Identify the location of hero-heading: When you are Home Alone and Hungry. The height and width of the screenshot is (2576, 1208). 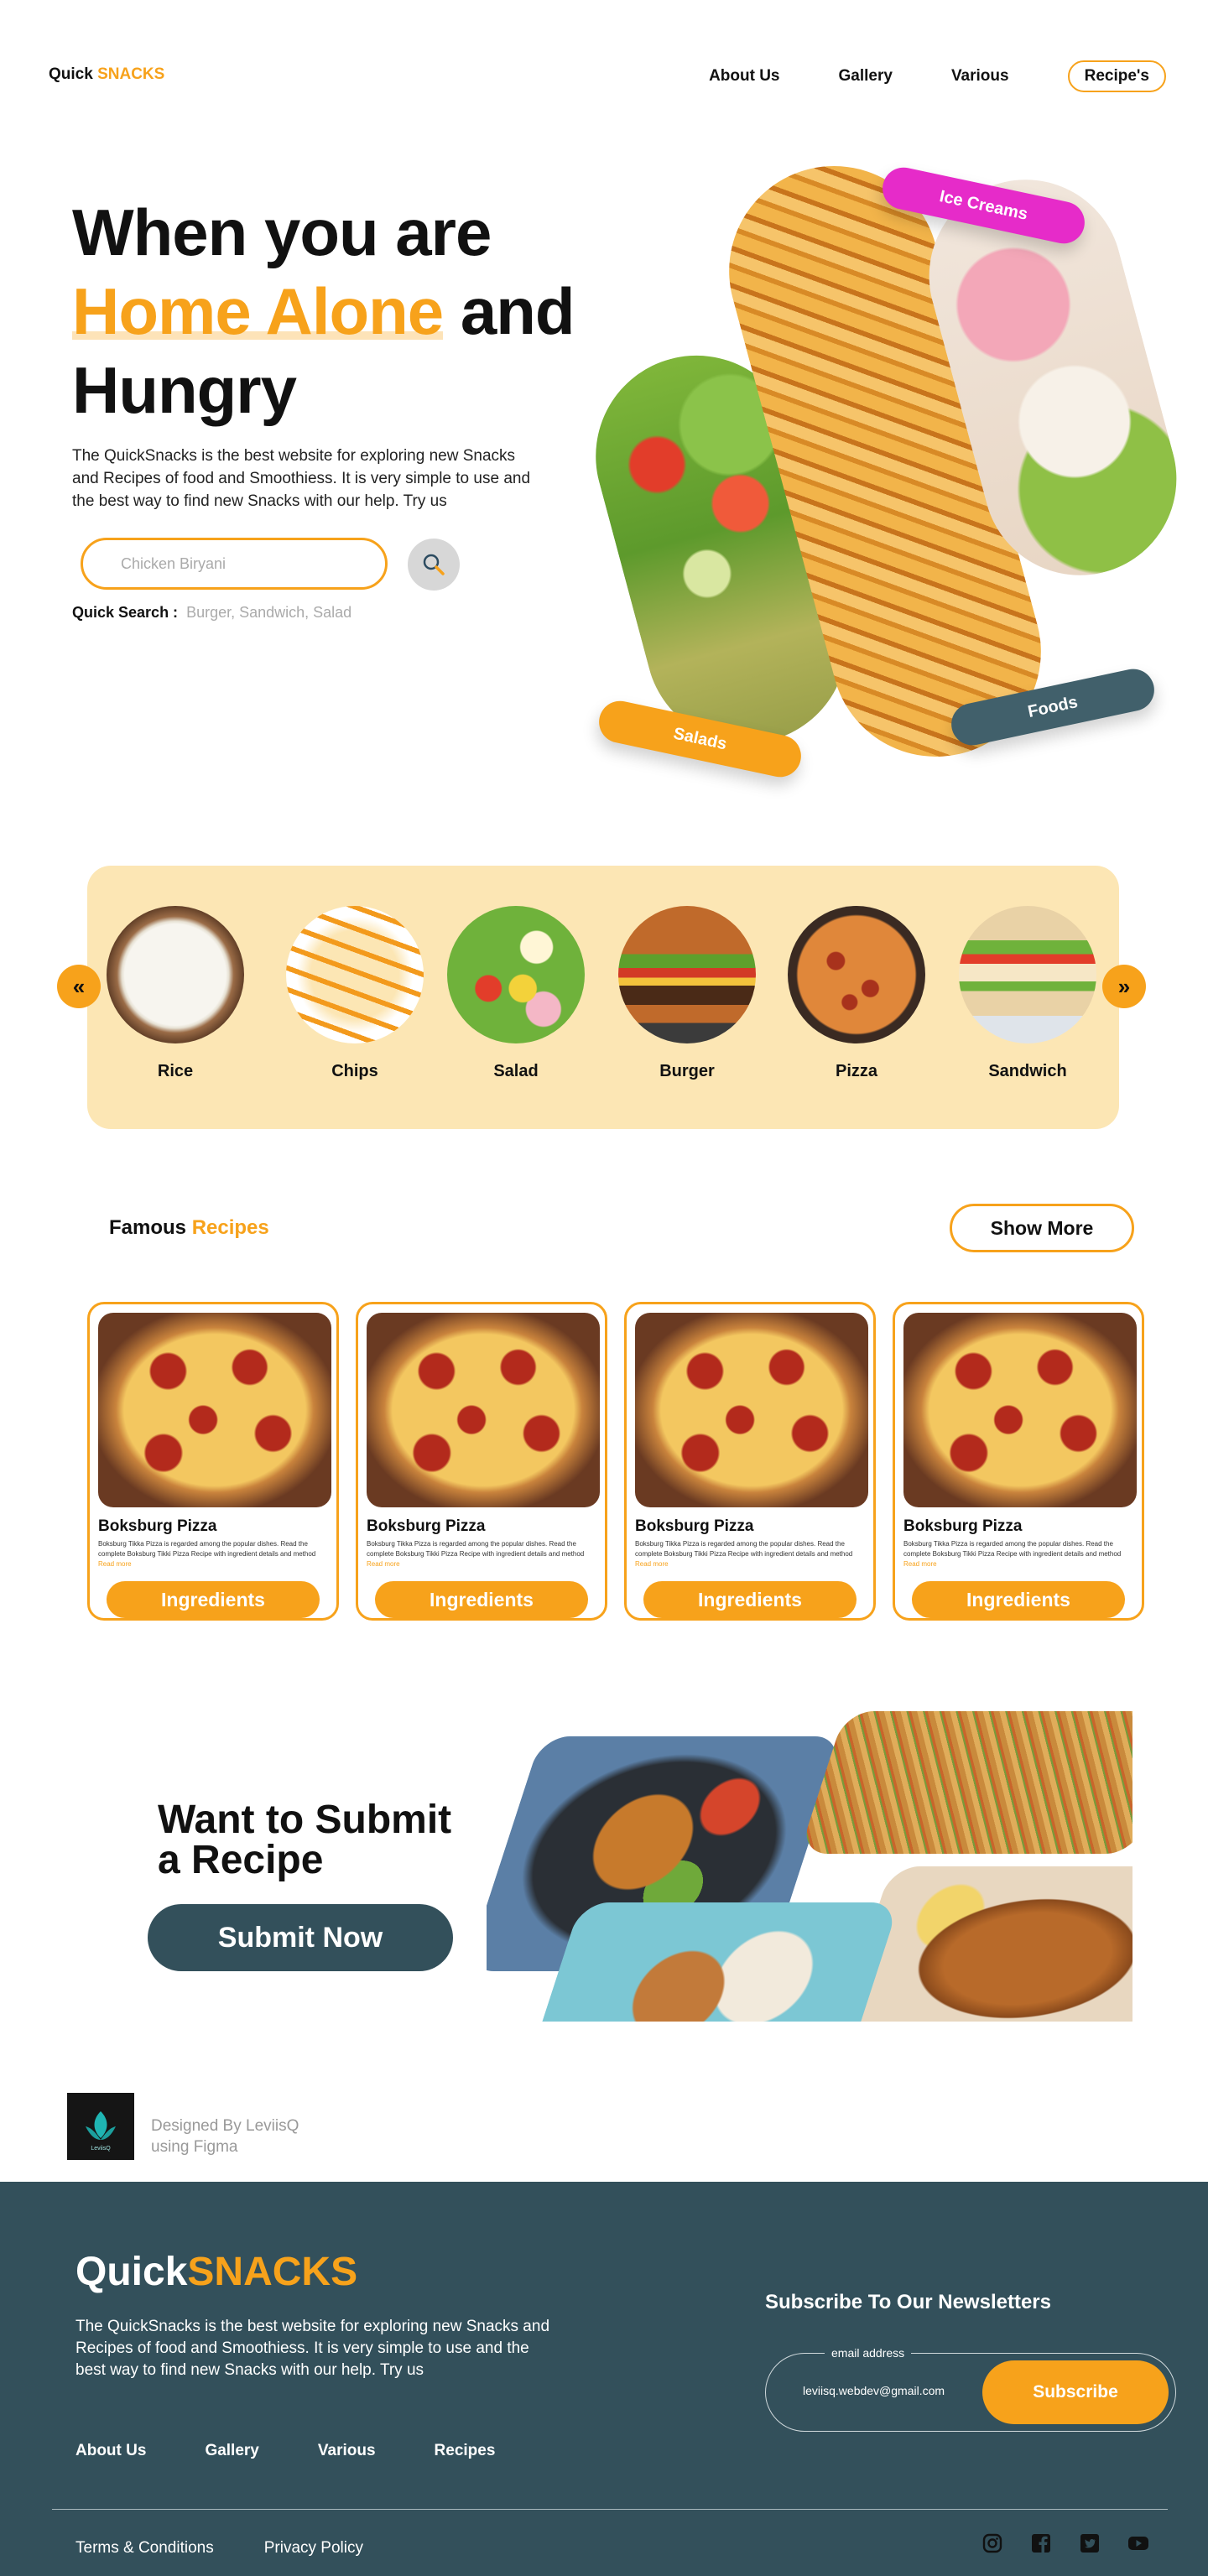
(323, 311).